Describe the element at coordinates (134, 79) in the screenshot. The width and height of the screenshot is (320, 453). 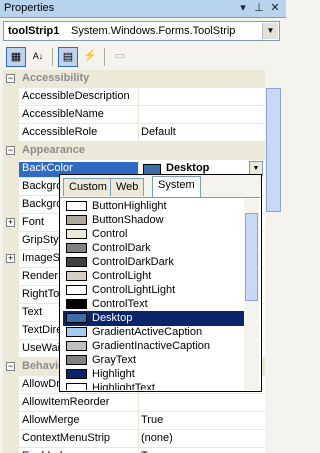
I see `category-row: − Accessibility` at that location.